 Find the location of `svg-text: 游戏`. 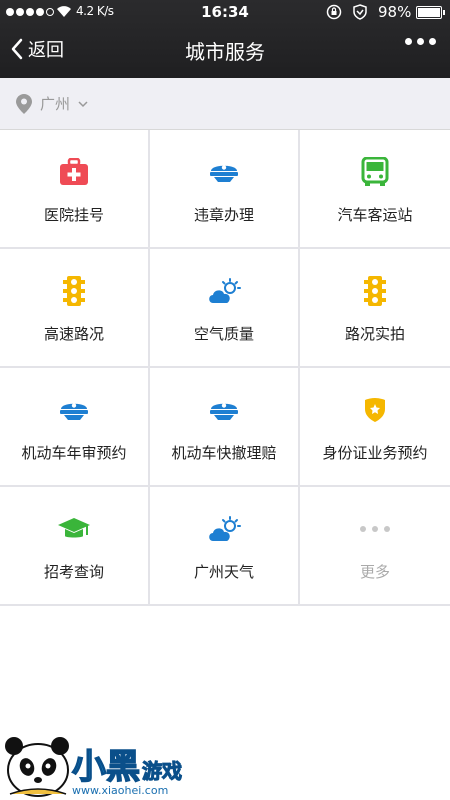

svg-text: 游戏 is located at coordinates (162, 771).